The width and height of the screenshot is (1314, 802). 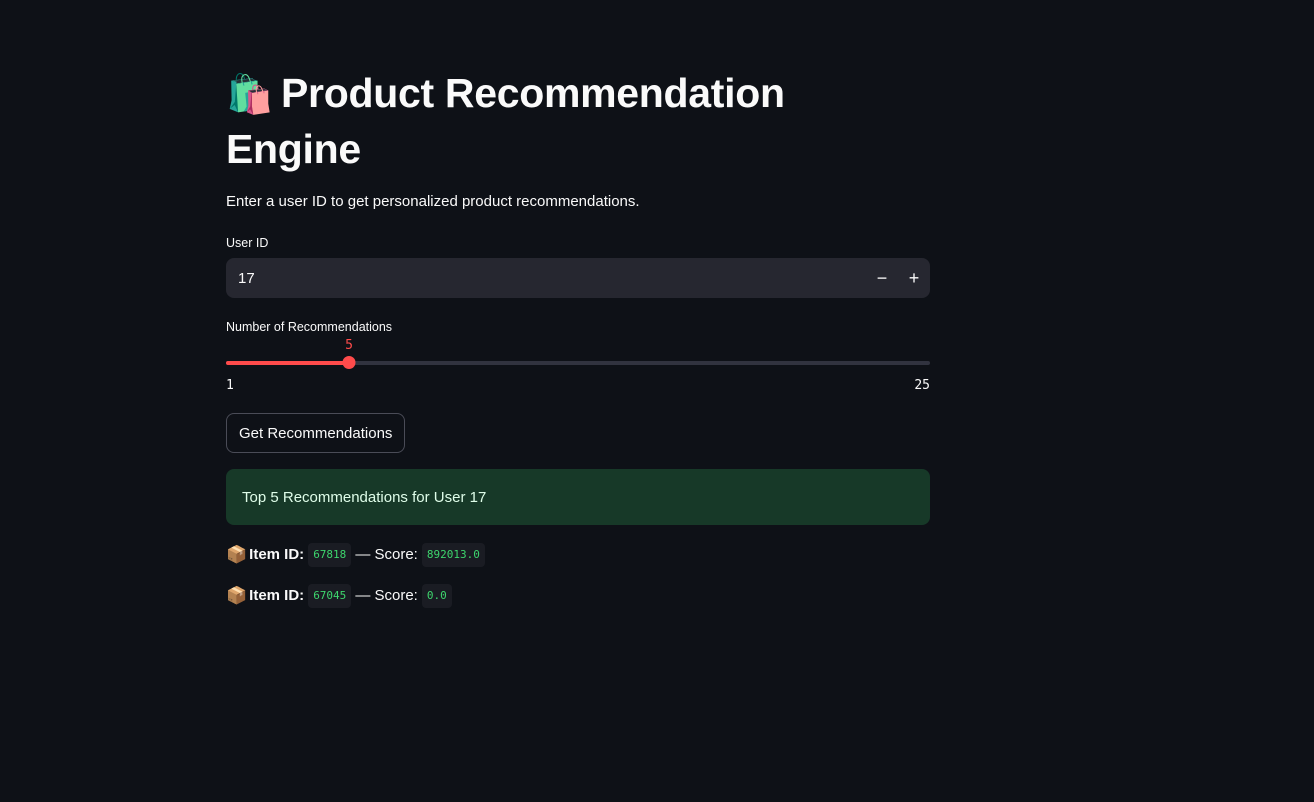 What do you see at coordinates (578, 497) in the screenshot?
I see `success-message: Top 5 Recommendations for User 17` at bounding box center [578, 497].